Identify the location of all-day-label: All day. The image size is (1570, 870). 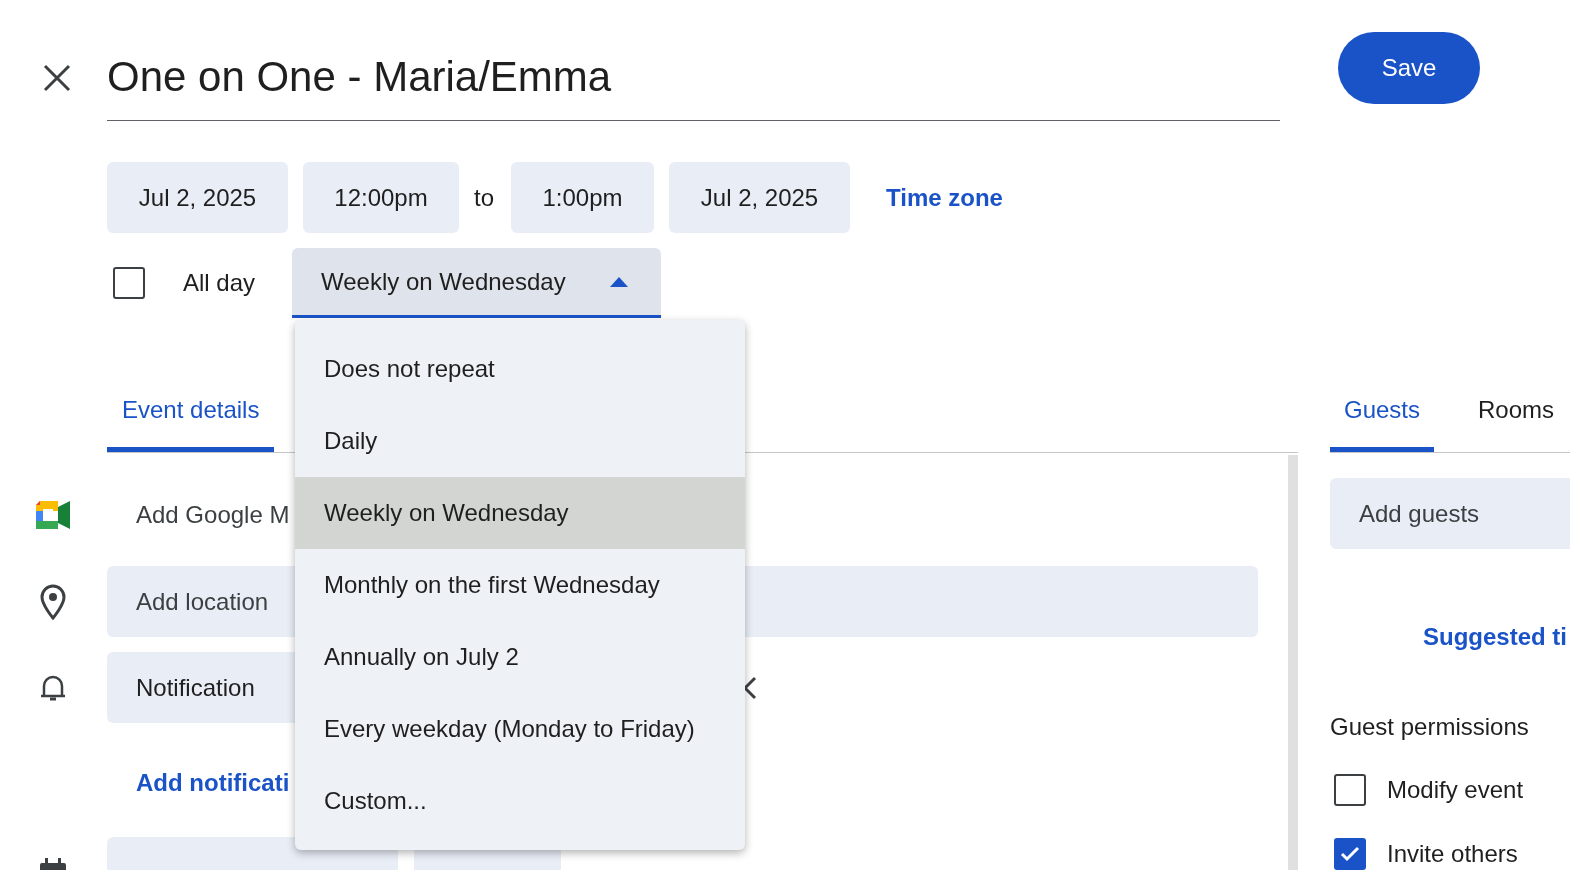
(219, 283).